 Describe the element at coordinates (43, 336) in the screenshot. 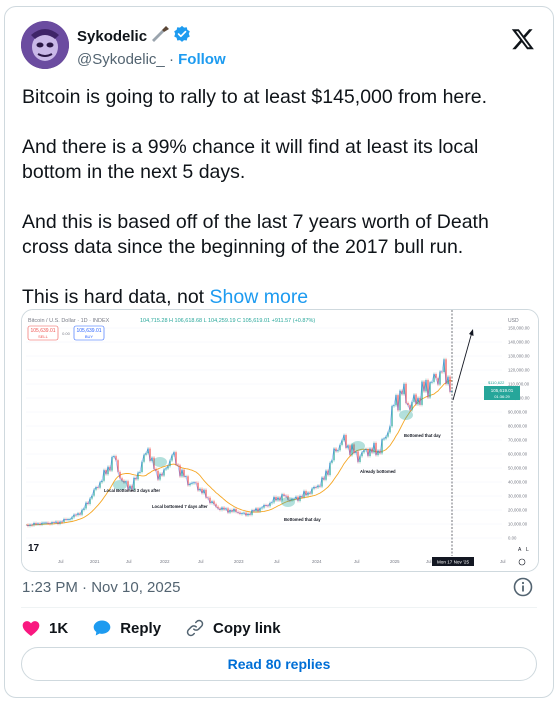

I see `sell-label: SELL` at that location.